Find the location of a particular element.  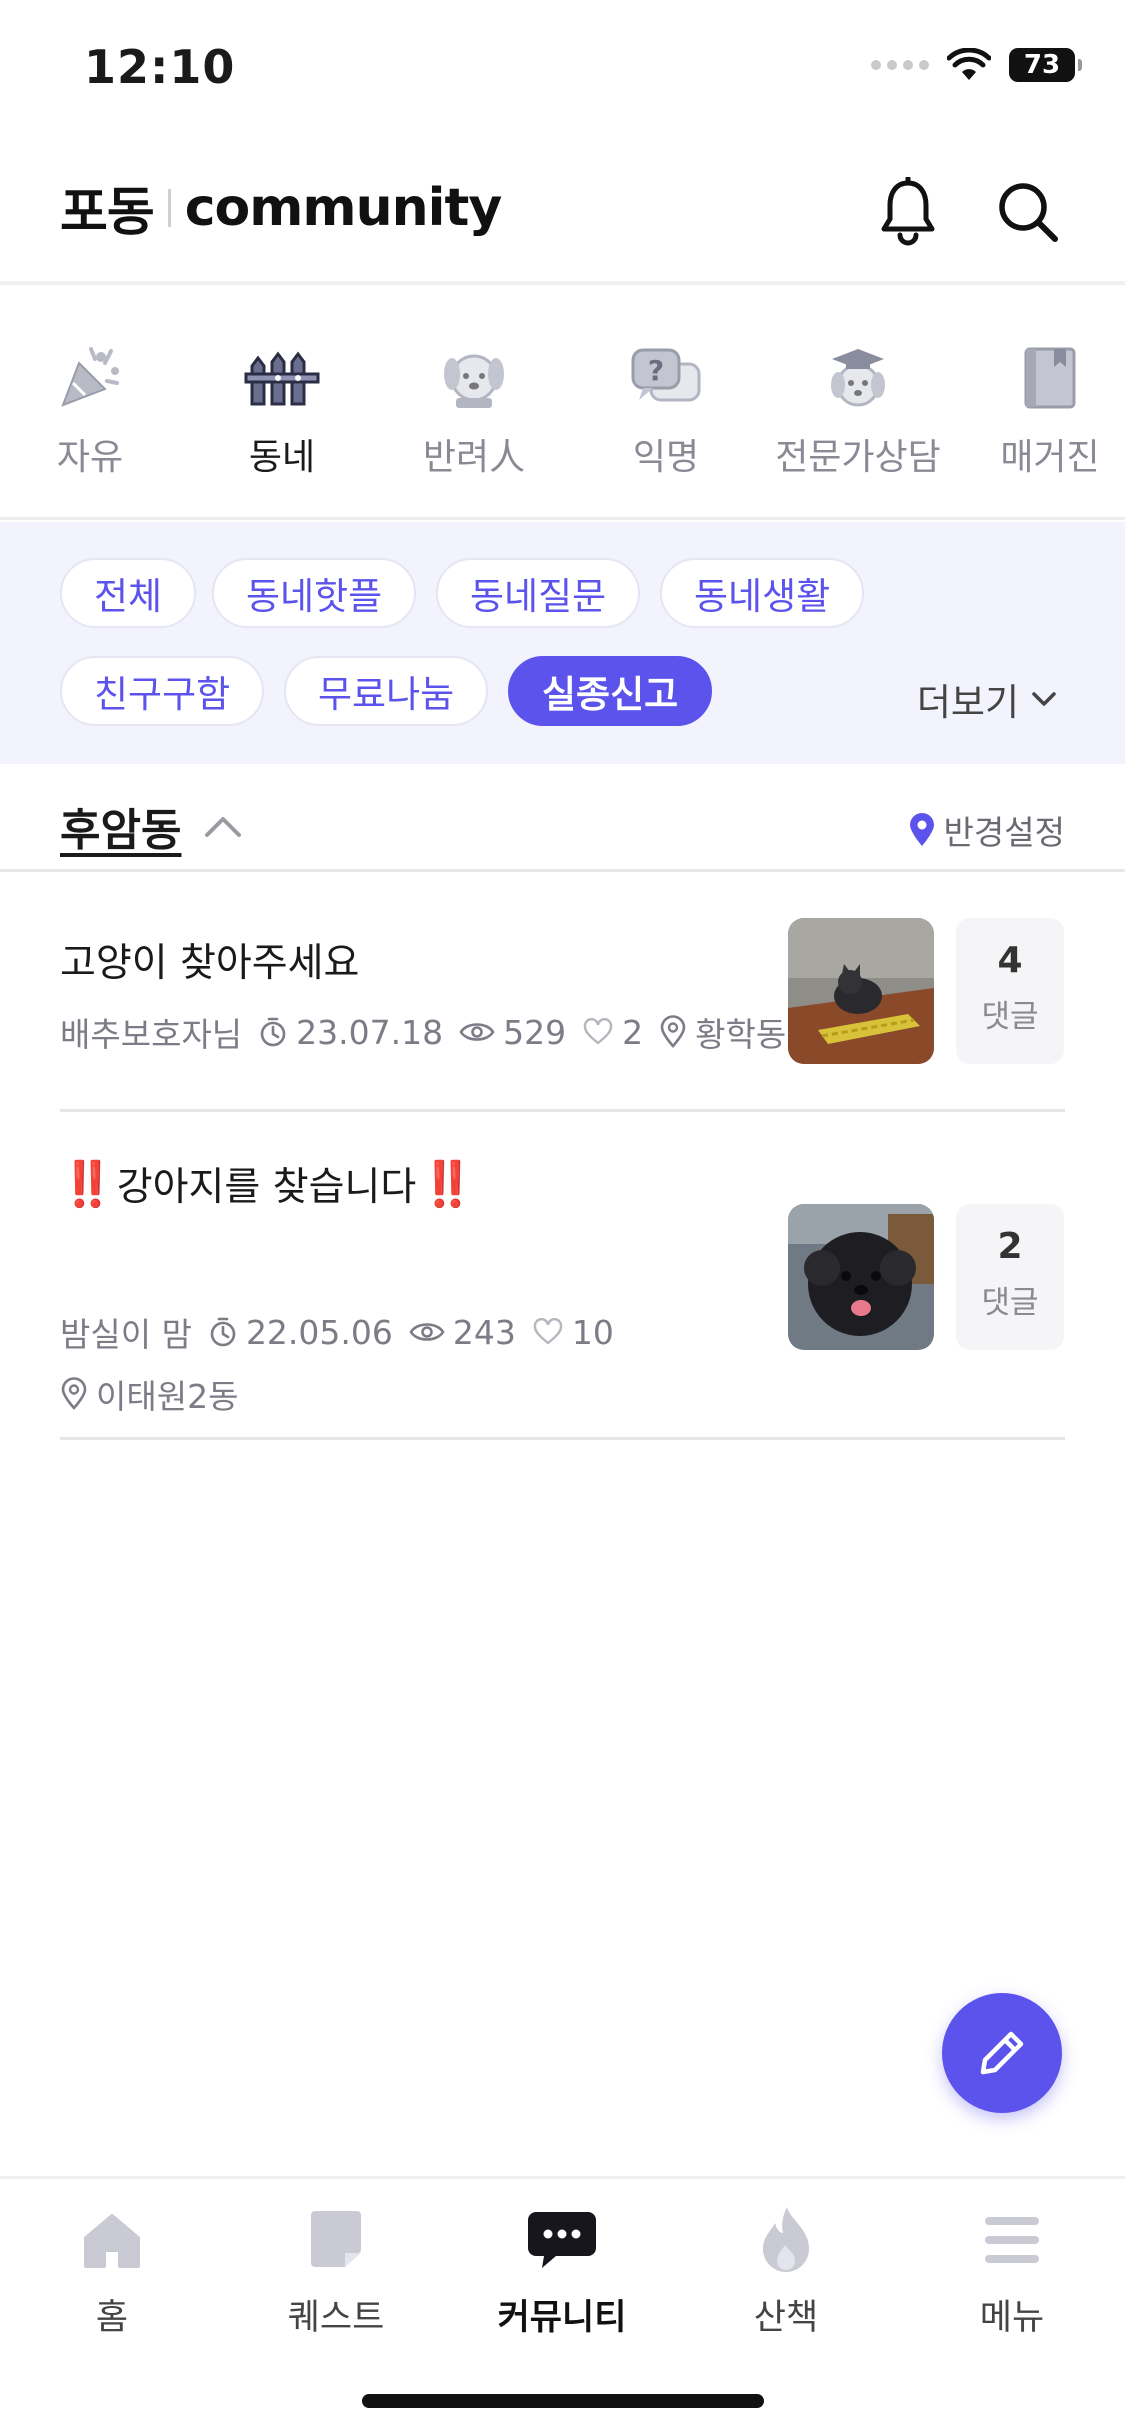

nav-label: 산책 is located at coordinates (786, 2318).